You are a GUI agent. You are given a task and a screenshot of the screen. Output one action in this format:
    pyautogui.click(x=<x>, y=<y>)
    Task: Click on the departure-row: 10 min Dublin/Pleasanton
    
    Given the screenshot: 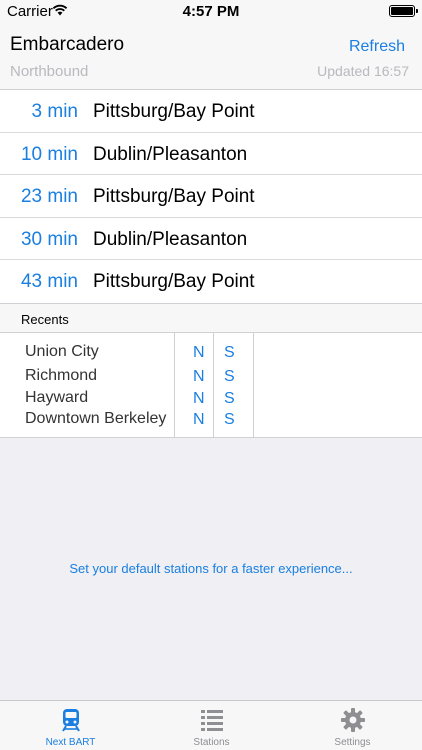 What is the action you would take?
    pyautogui.click(x=211, y=154)
    